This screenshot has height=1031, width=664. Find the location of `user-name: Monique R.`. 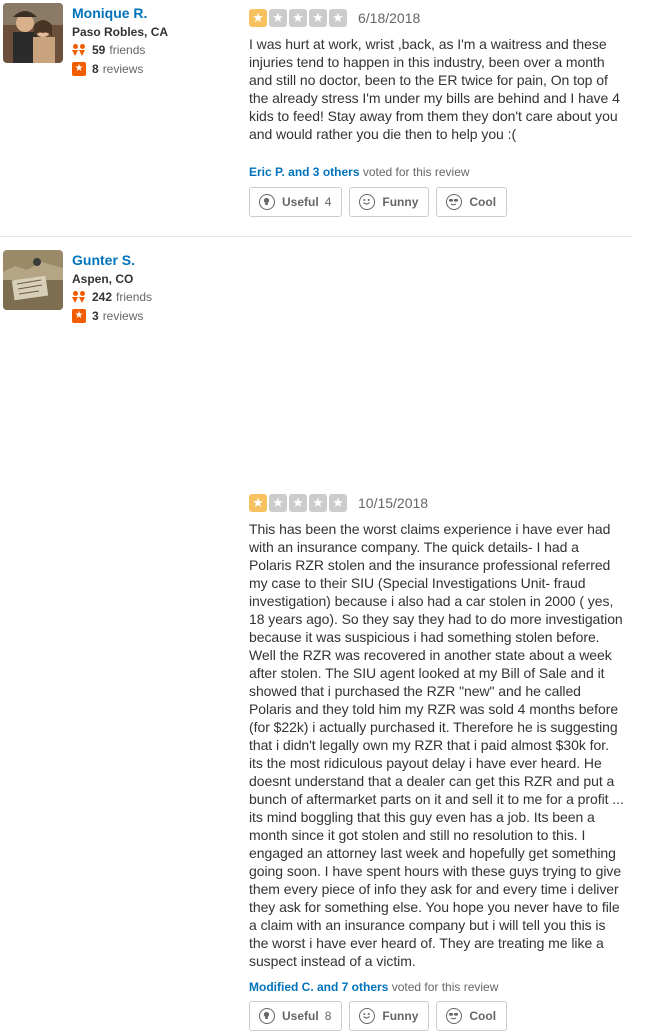

user-name: Monique R. is located at coordinates (109, 13).